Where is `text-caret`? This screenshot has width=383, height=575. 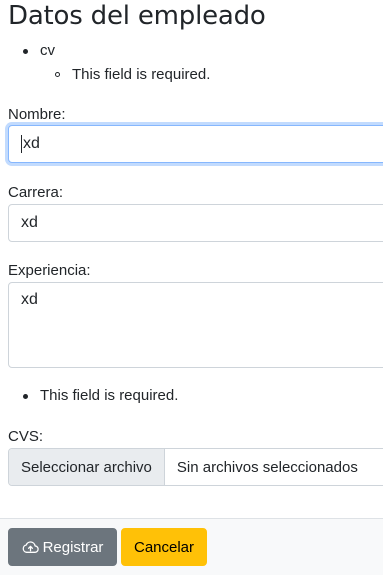
text-caret is located at coordinates (21, 144).